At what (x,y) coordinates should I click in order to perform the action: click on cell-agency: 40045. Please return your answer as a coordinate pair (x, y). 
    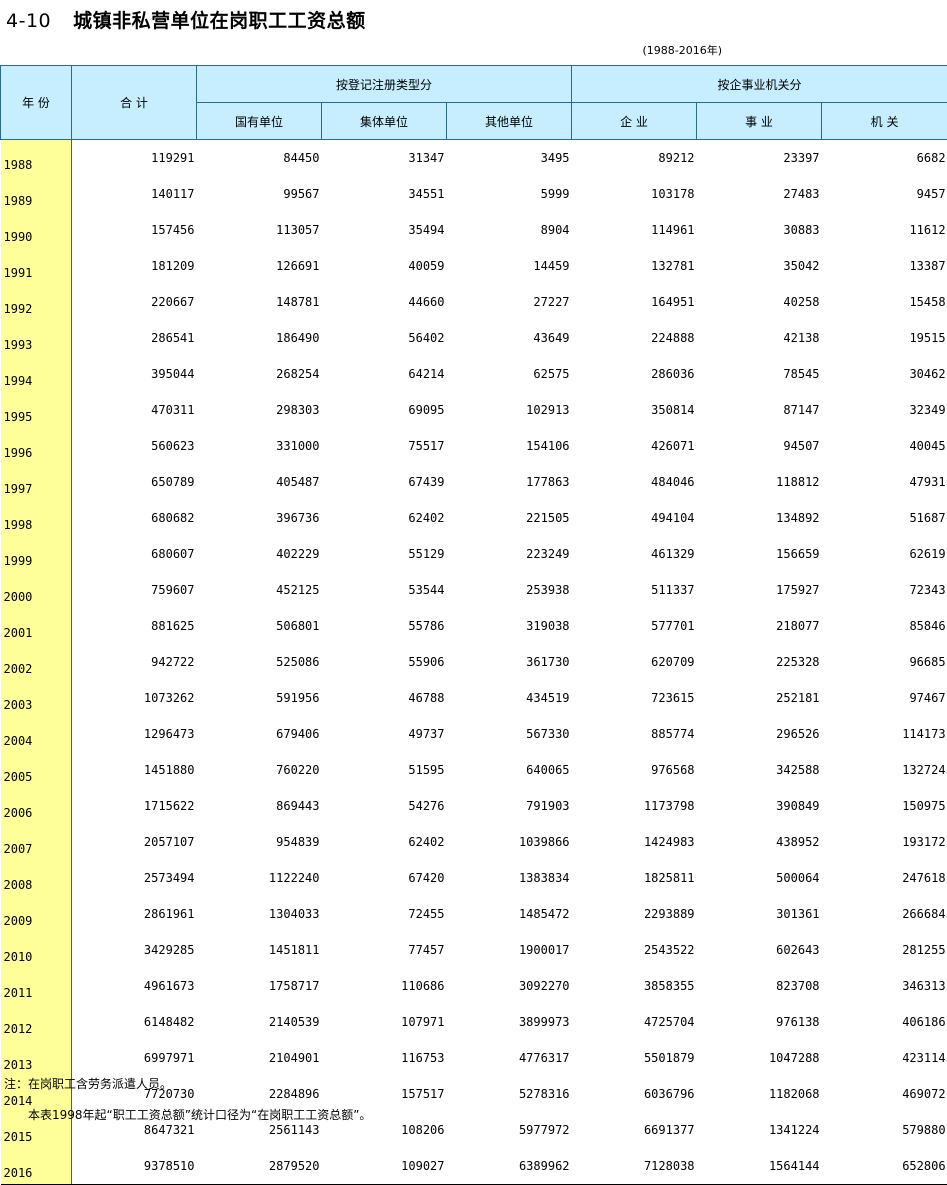
    Looking at the image, I should click on (884, 446).